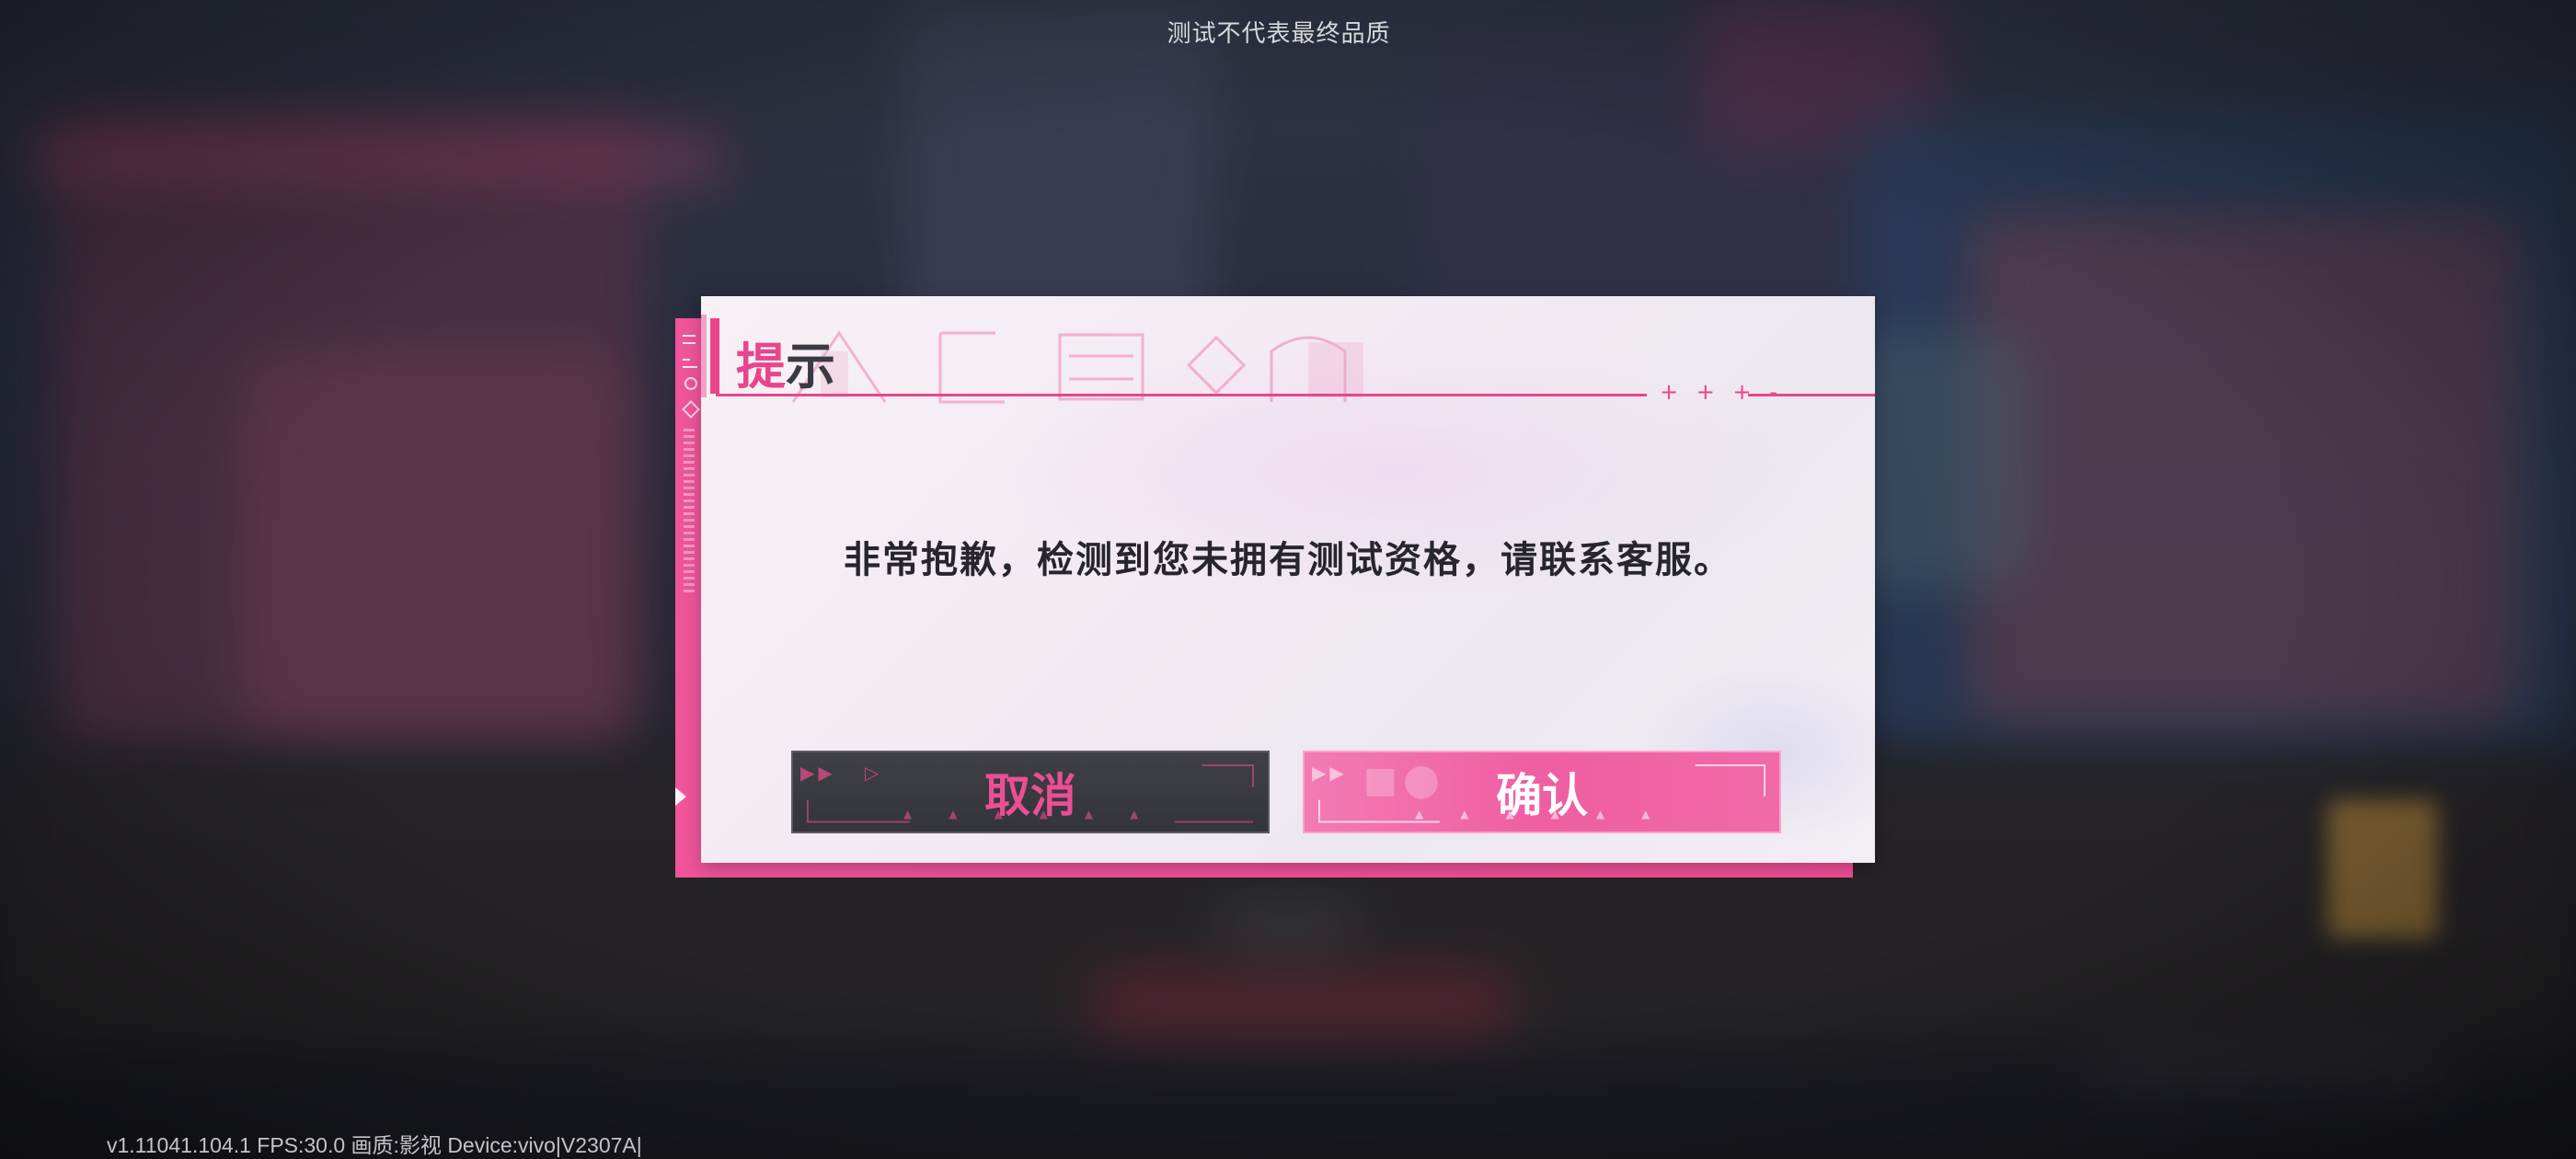  Describe the element at coordinates (1330, 773) in the screenshot. I see `triangle-play-icon: ▶▶` at that location.